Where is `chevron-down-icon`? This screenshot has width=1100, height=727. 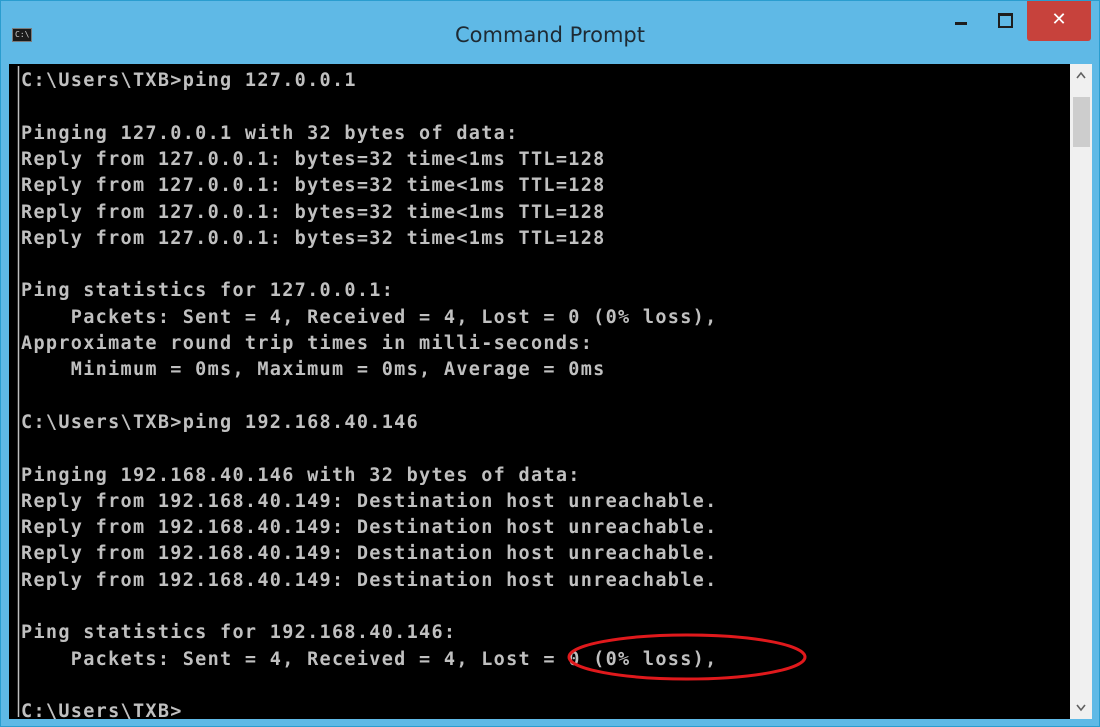
chevron-down-icon is located at coordinates (1081, 708).